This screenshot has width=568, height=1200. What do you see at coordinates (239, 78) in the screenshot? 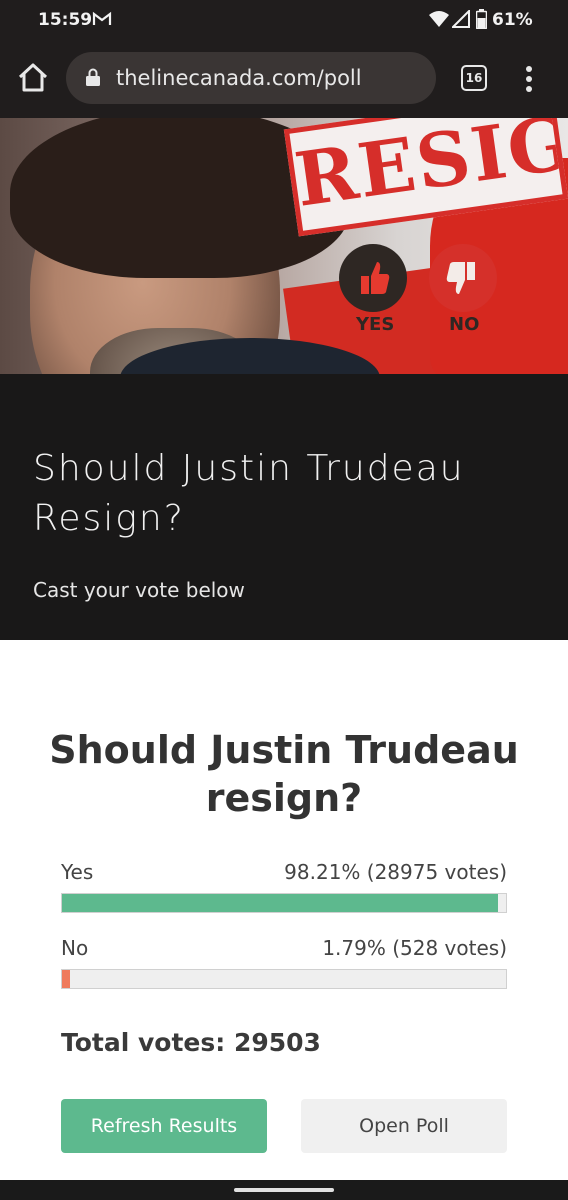
I see `url-text: thelinecanada.com/poll` at bounding box center [239, 78].